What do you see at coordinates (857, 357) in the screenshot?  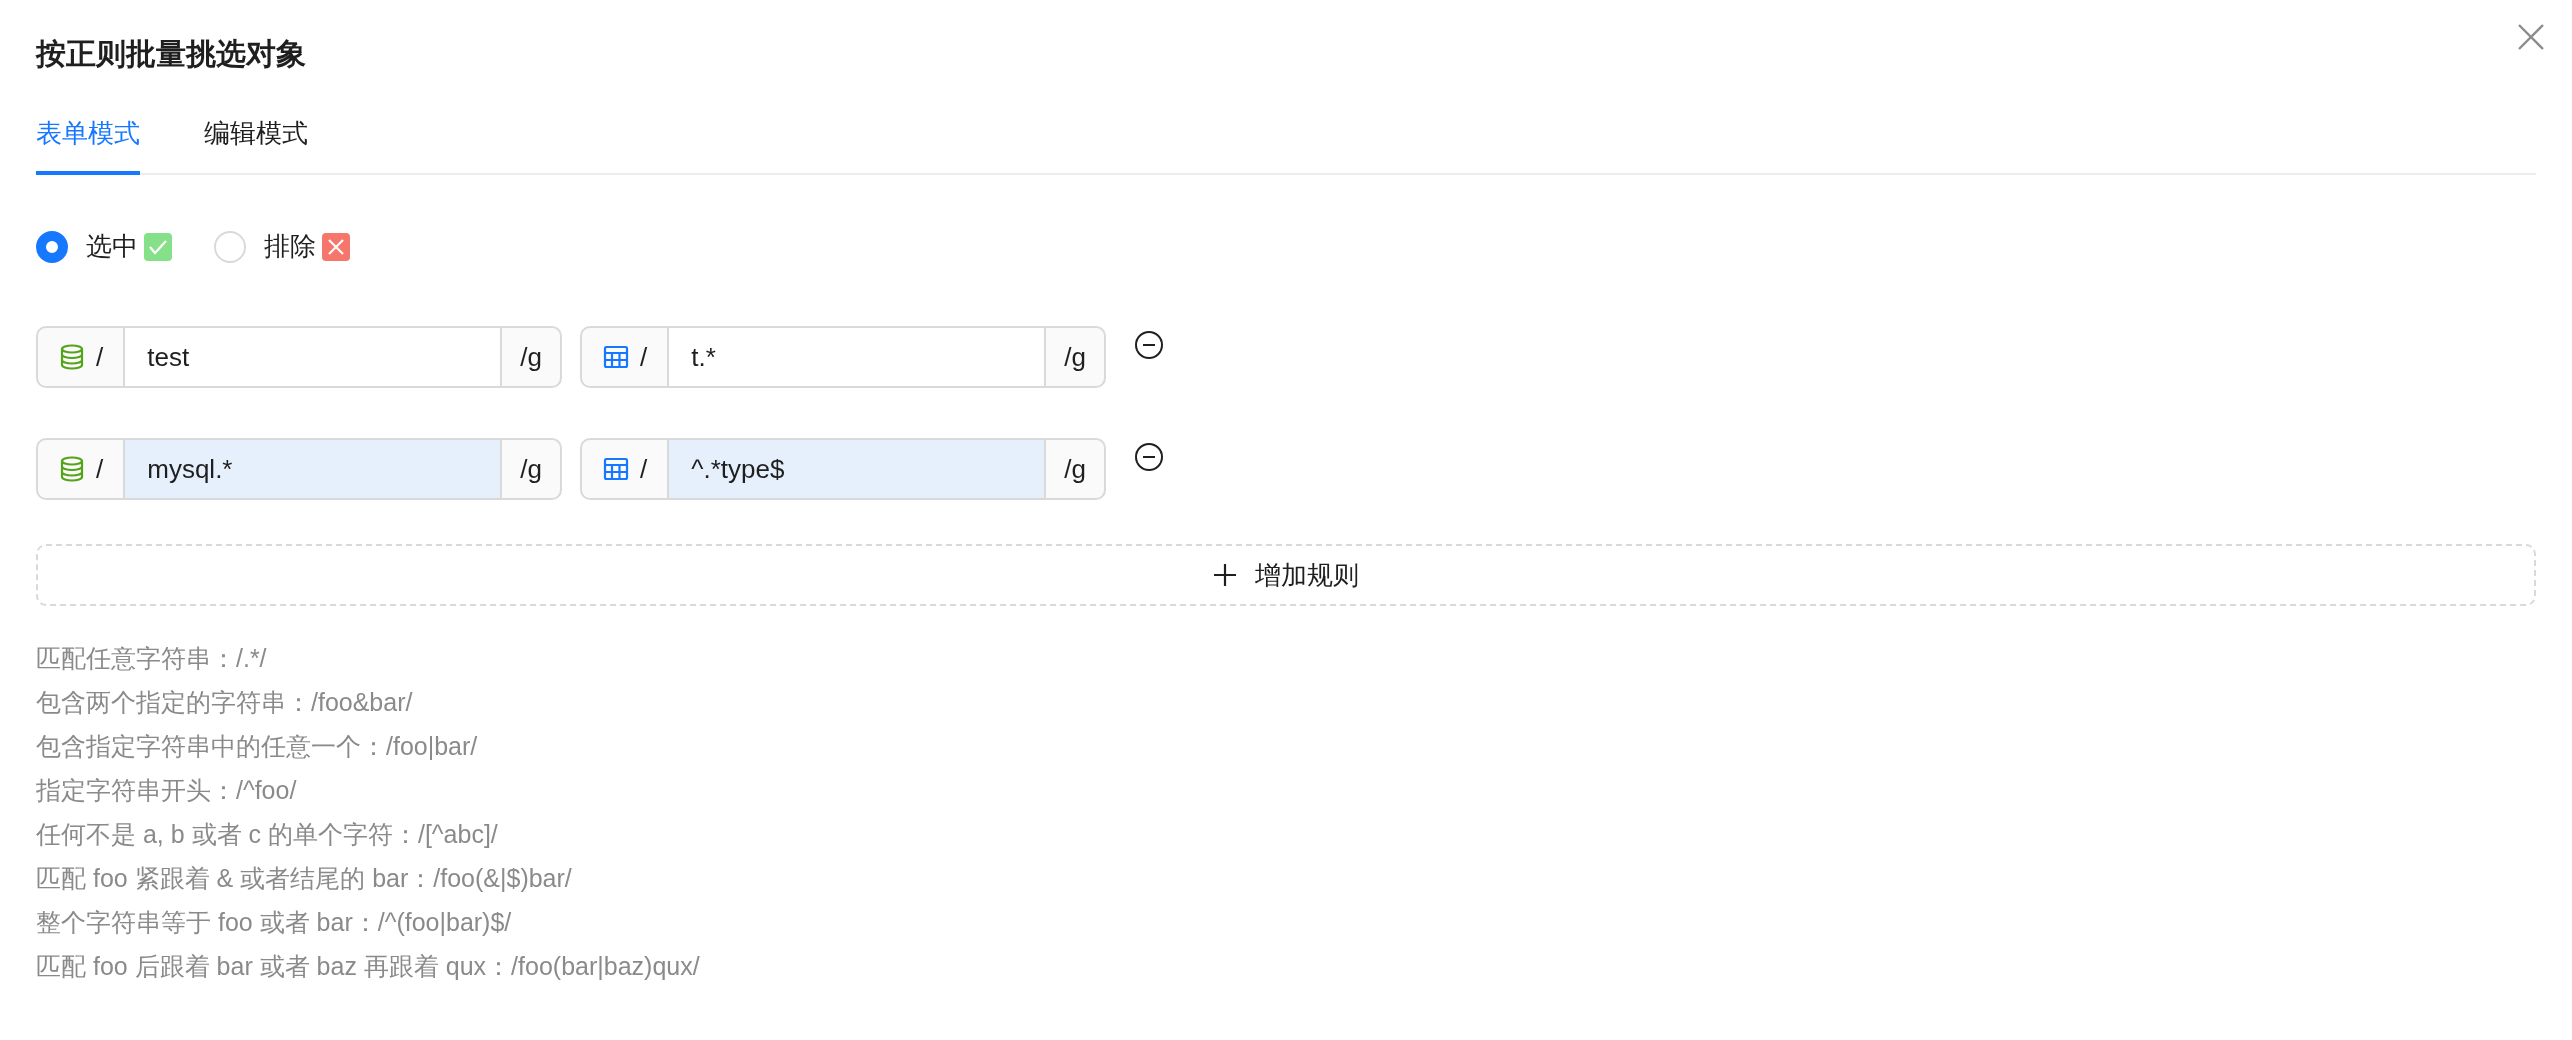 I see `input-field: t.*` at bounding box center [857, 357].